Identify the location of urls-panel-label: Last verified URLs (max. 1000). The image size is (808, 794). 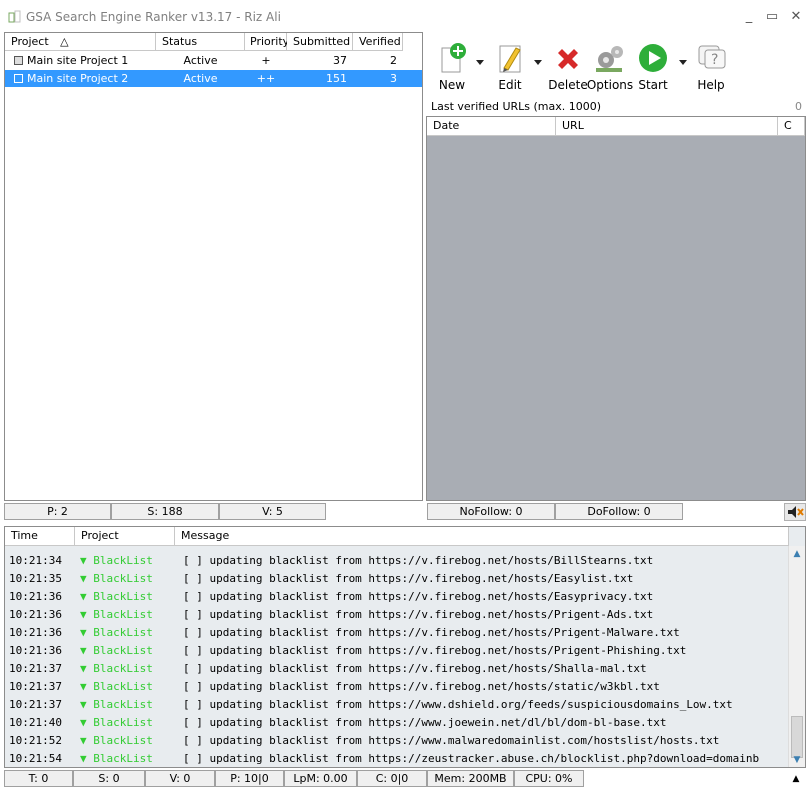
(516, 106).